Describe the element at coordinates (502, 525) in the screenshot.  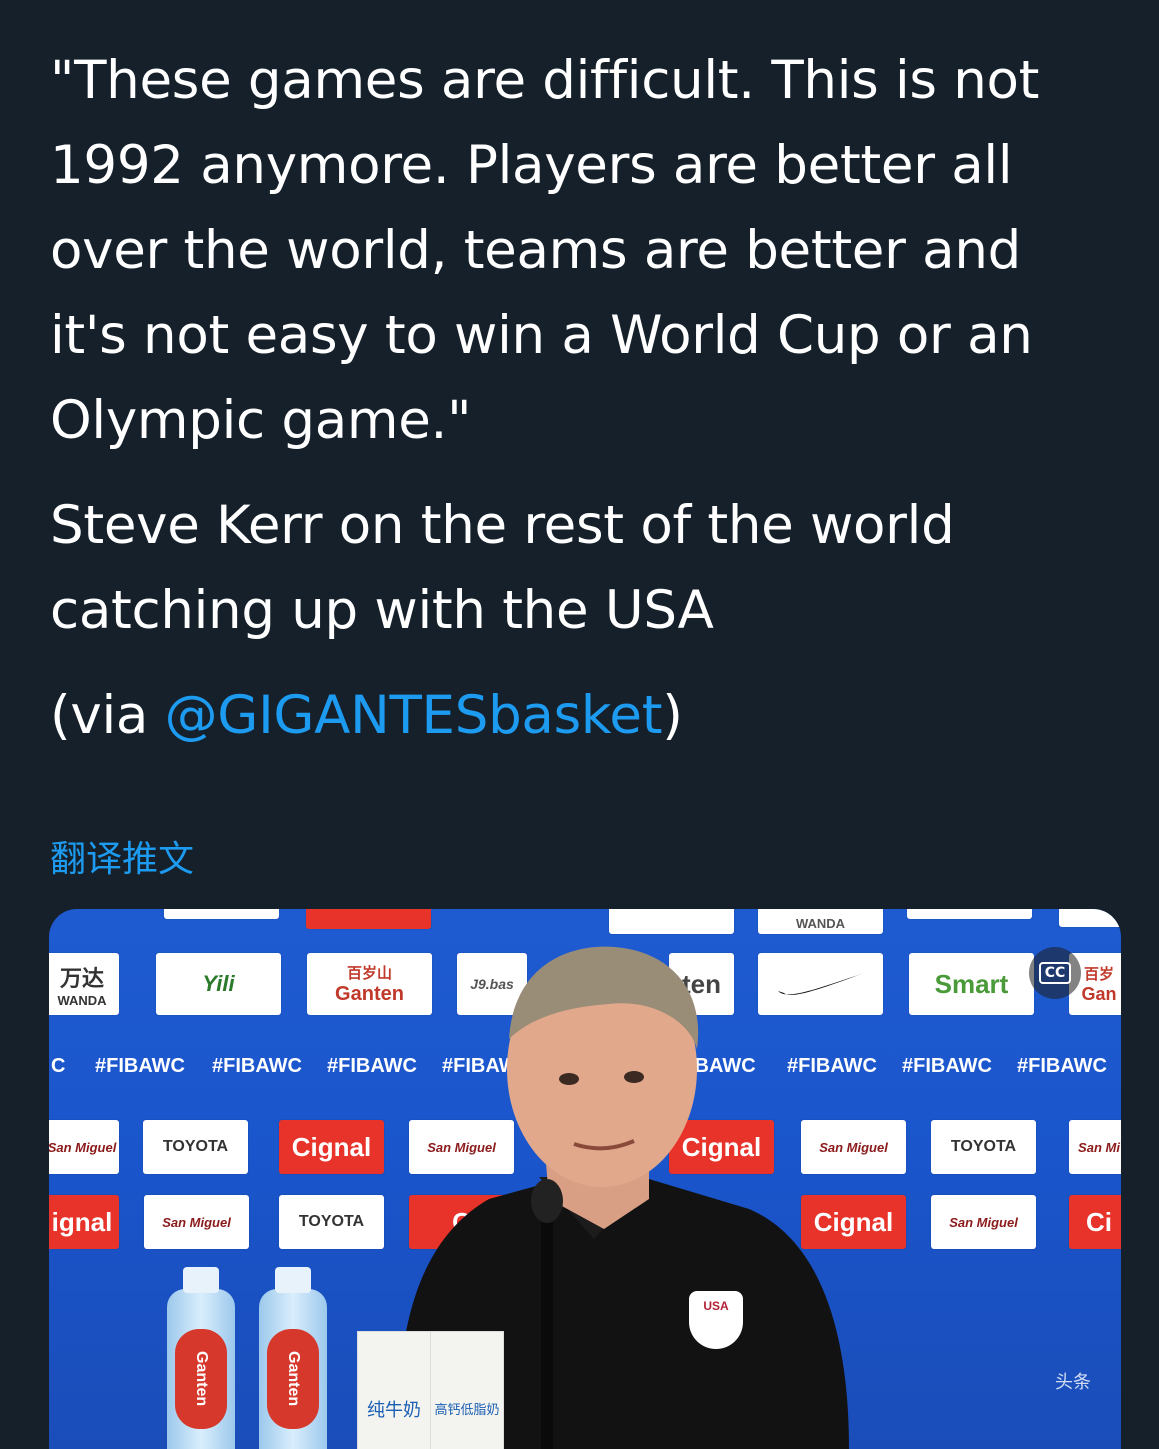
I see `attribution-line: Steve Kerr on the rest of the world` at that location.